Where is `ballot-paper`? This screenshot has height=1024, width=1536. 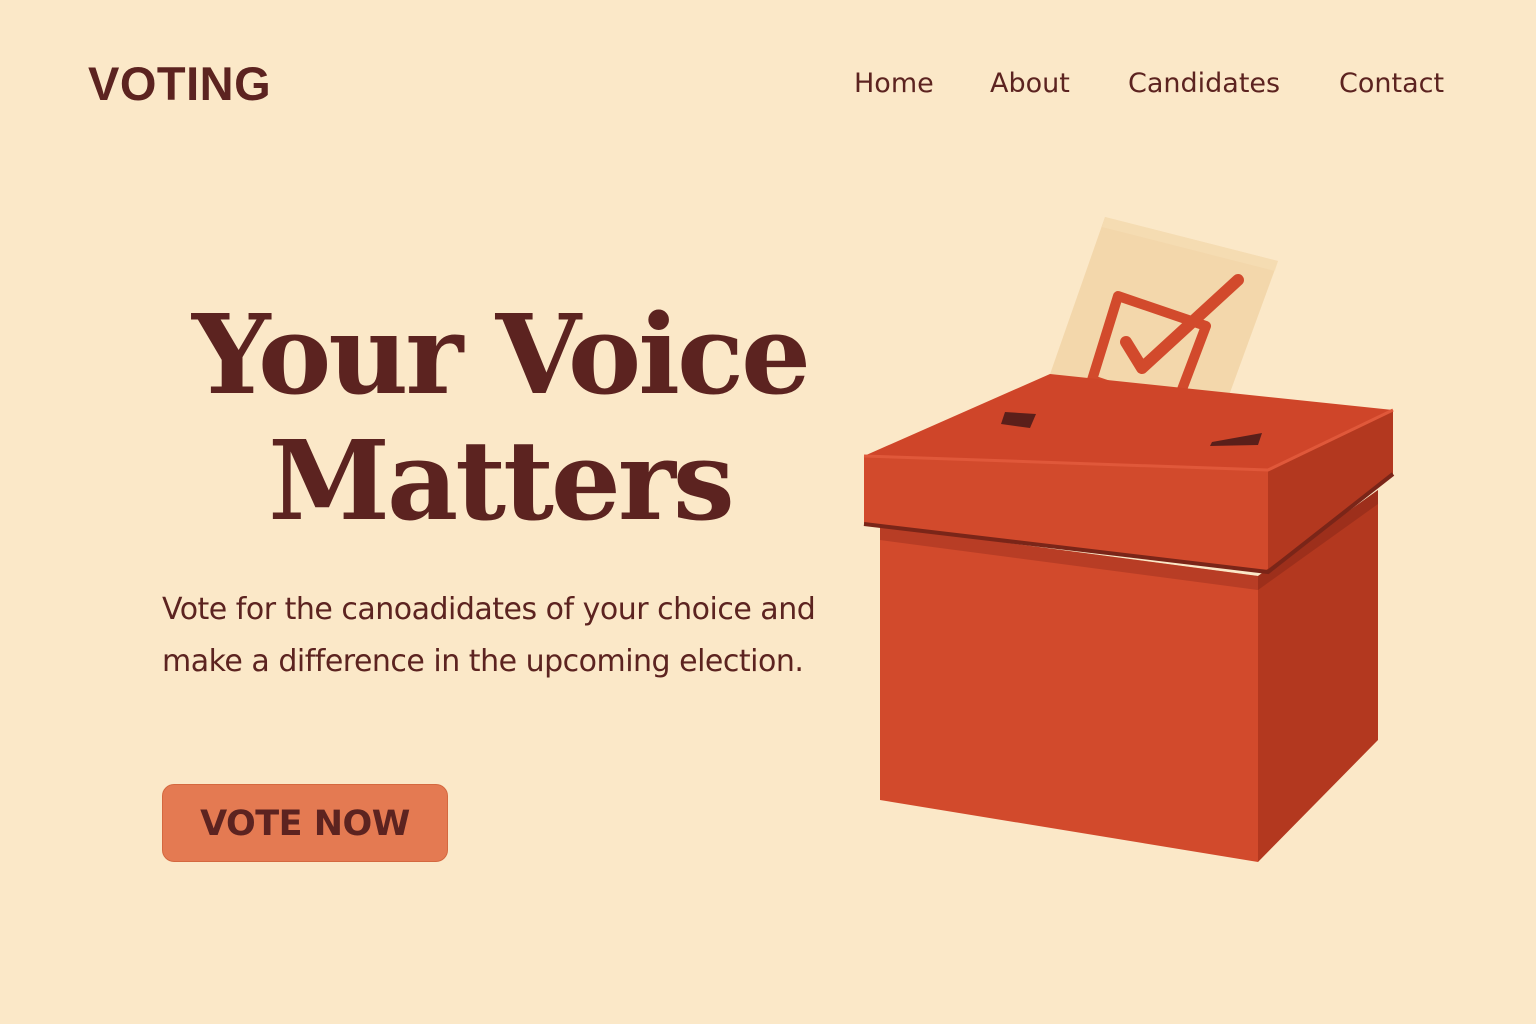 ballot-paper is located at coordinates (1156, 329).